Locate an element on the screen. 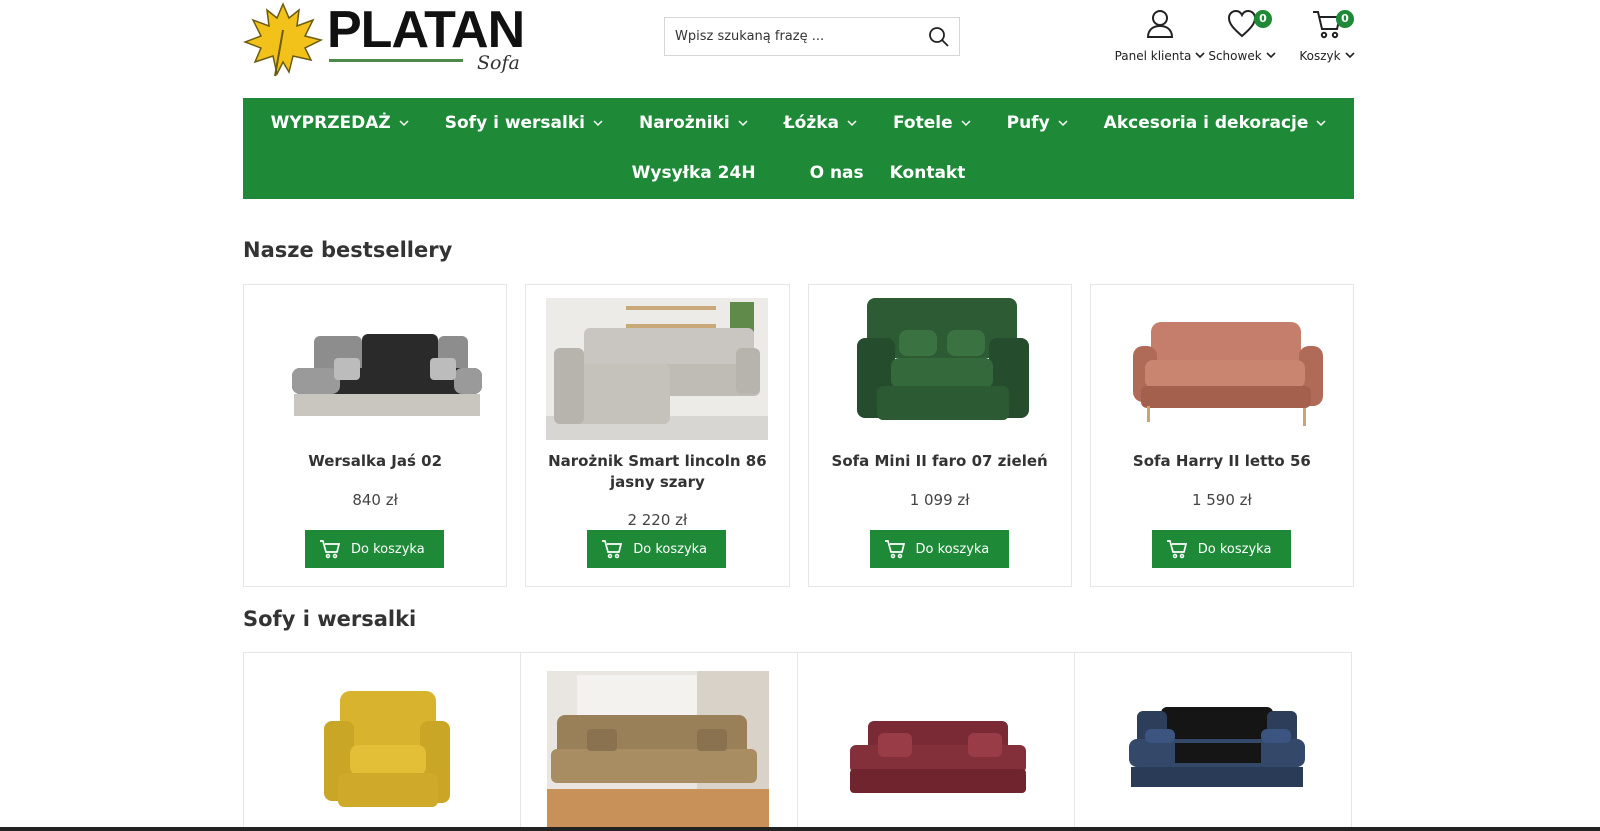 The width and height of the screenshot is (1600, 831). nav-item-armchairs: Fotele is located at coordinates (932, 123).